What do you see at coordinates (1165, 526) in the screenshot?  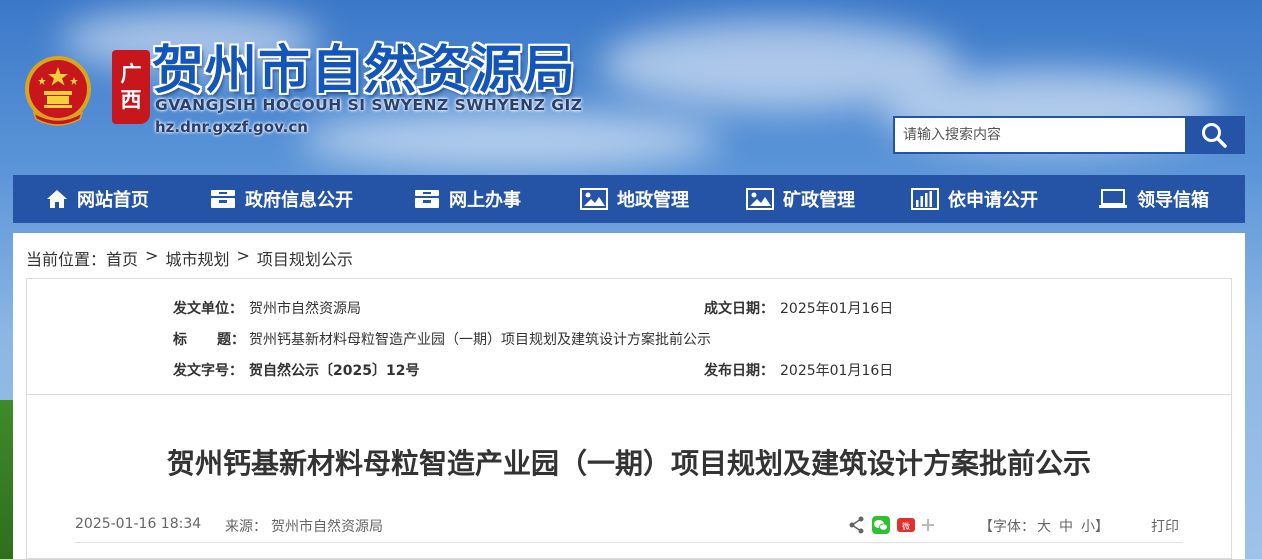 I see `print-button: 打印` at bounding box center [1165, 526].